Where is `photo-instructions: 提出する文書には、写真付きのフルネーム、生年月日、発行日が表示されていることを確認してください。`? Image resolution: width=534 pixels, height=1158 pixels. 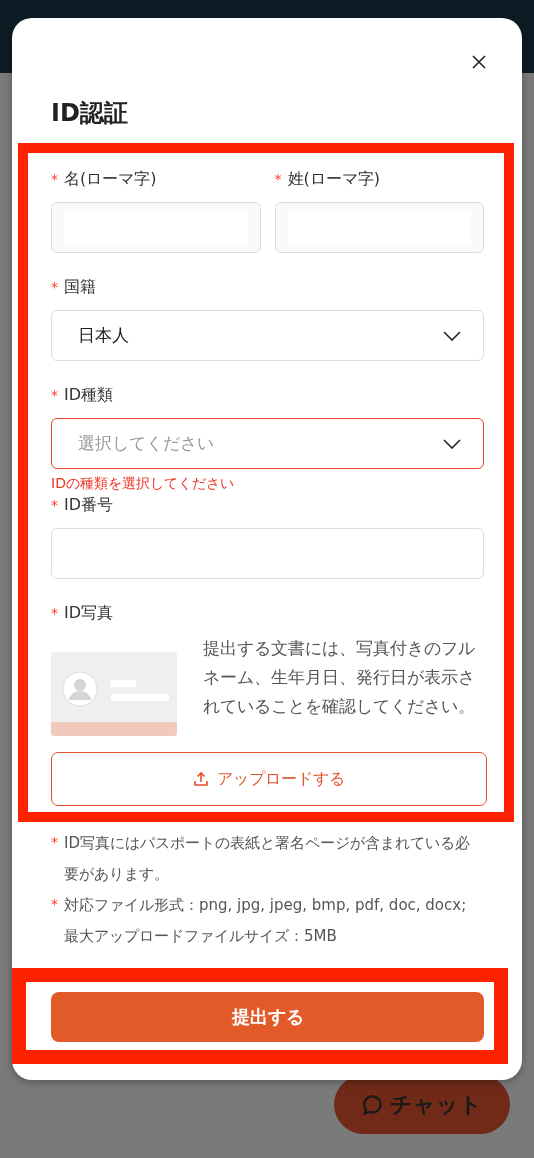
photo-instructions: 提出する文書には、写真付きのフルネーム、生年月日、発行日が表示されていることを確認してください。 is located at coordinates (339, 677).